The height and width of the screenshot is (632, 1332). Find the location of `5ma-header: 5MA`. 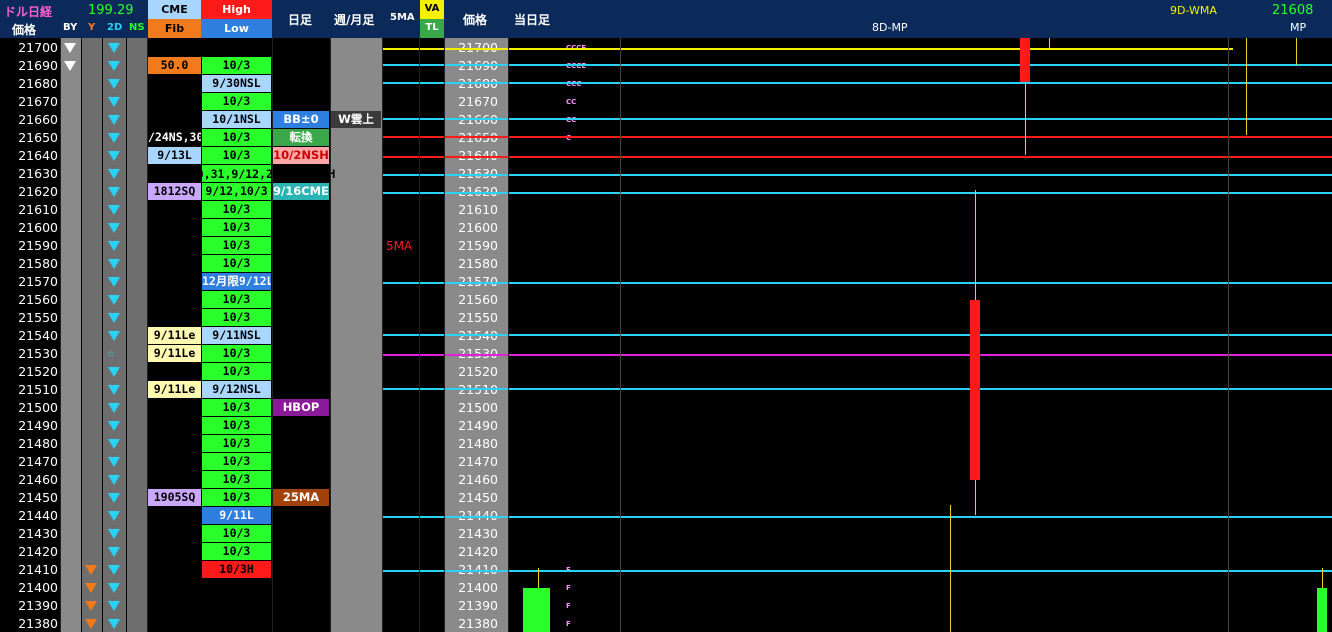

5ma-header: 5MA is located at coordinates (402, 17).